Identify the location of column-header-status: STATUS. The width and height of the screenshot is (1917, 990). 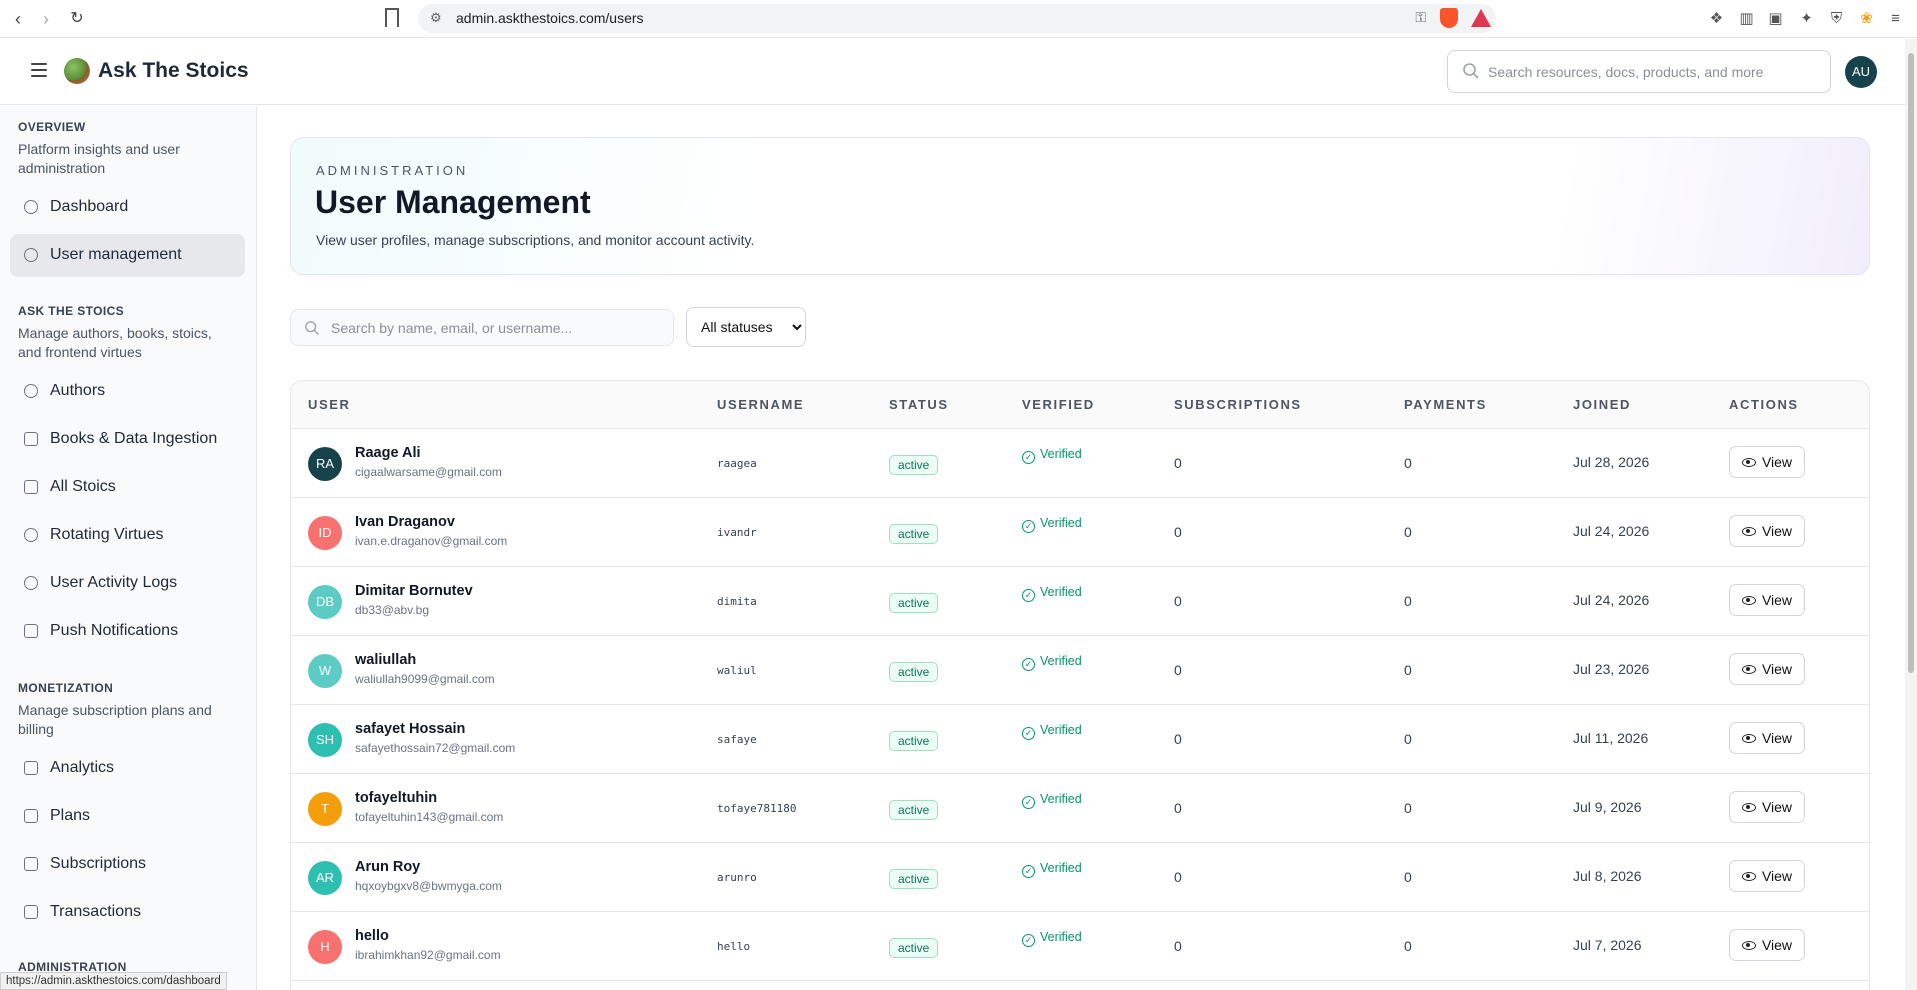
(919, 404).